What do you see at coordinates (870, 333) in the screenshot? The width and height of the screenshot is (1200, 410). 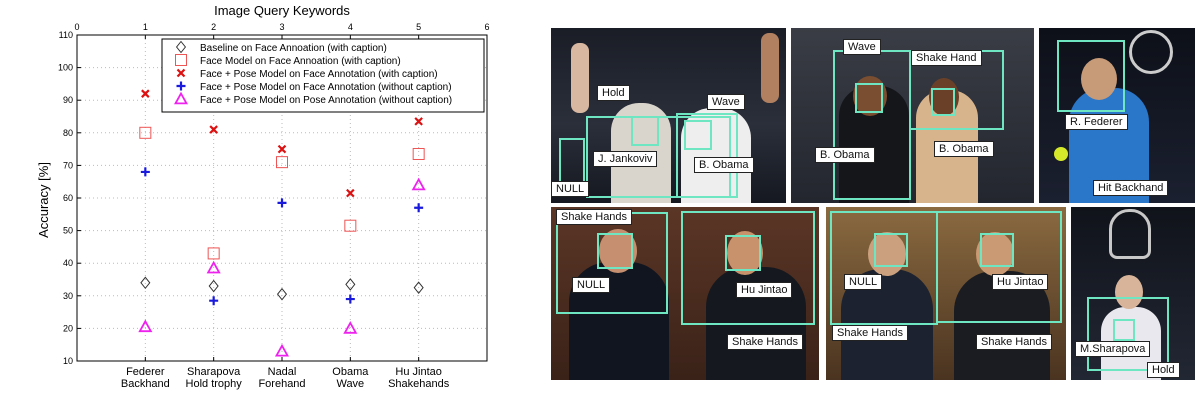 I see `tag-shake-hands-3: Shake Hands` at bounding box center [870, 333].